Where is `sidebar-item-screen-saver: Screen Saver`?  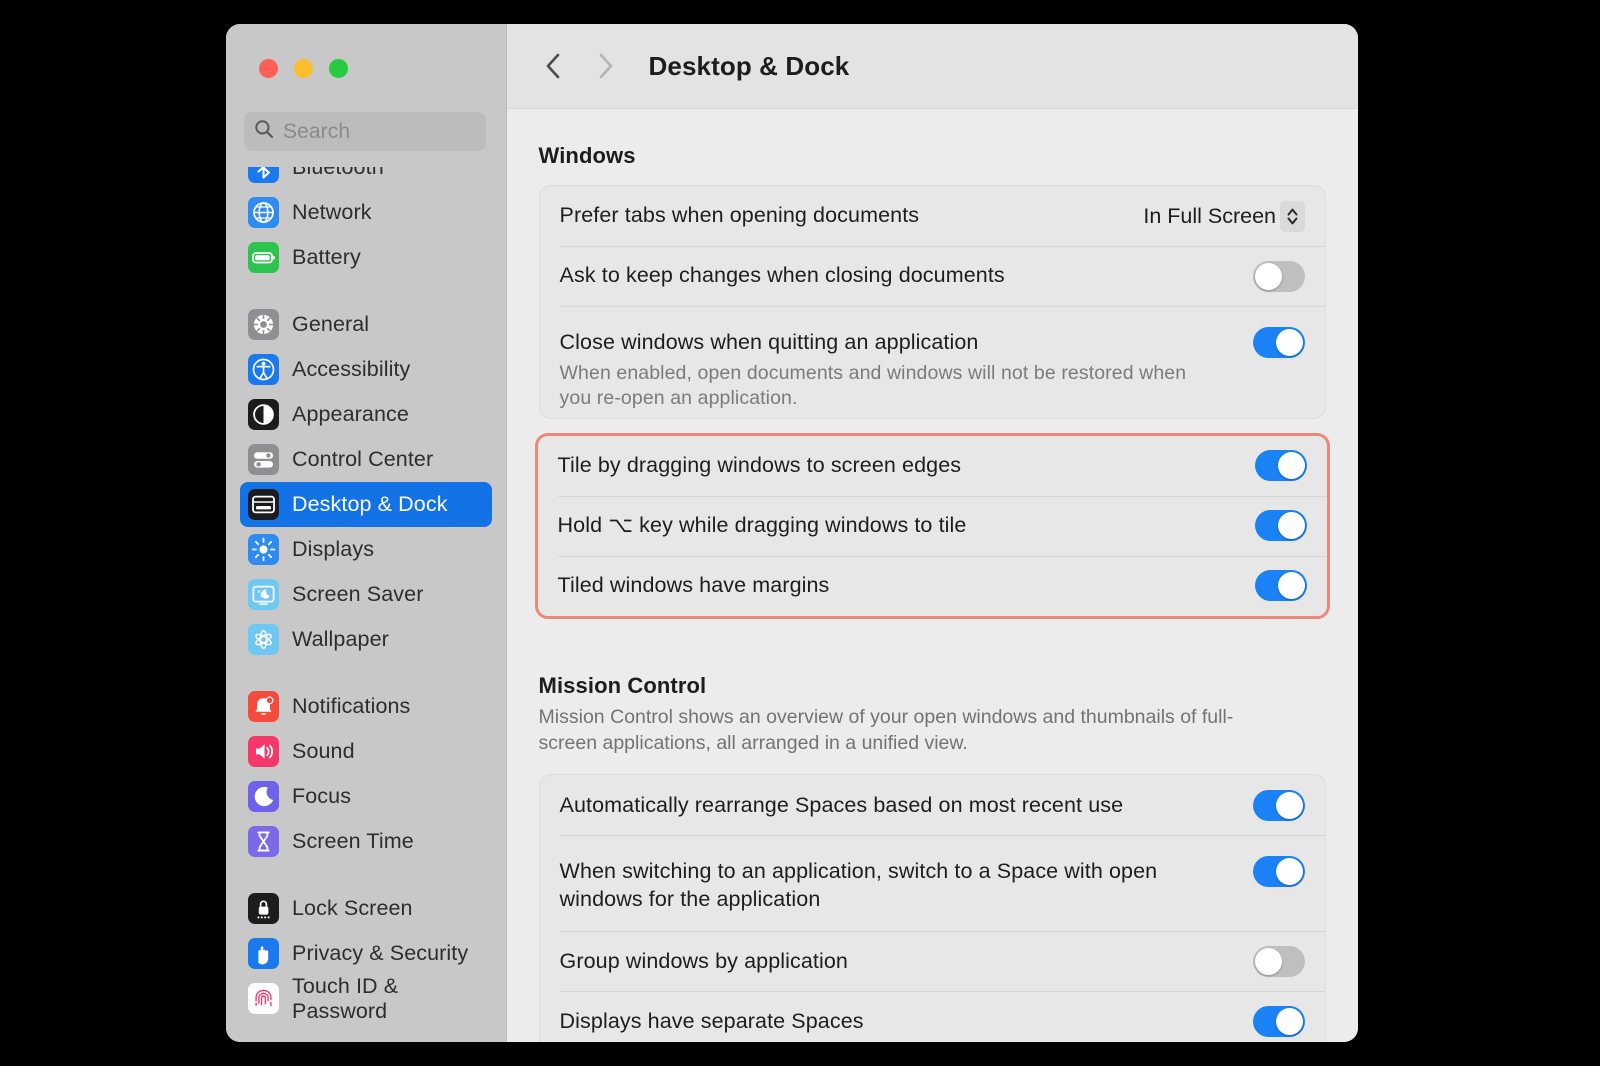
sidebar-item-screen-saver: Screen Saver is located at coordinates (366, 594).